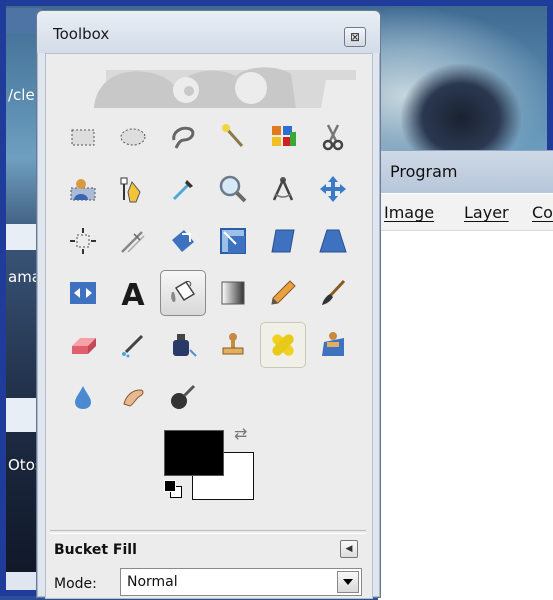 This screenshot has height=600, width=553. What do you see at coordinates (486, 212) in the screenshot?
I see `menu-layer: Layer` at bounding box center [486, 212].